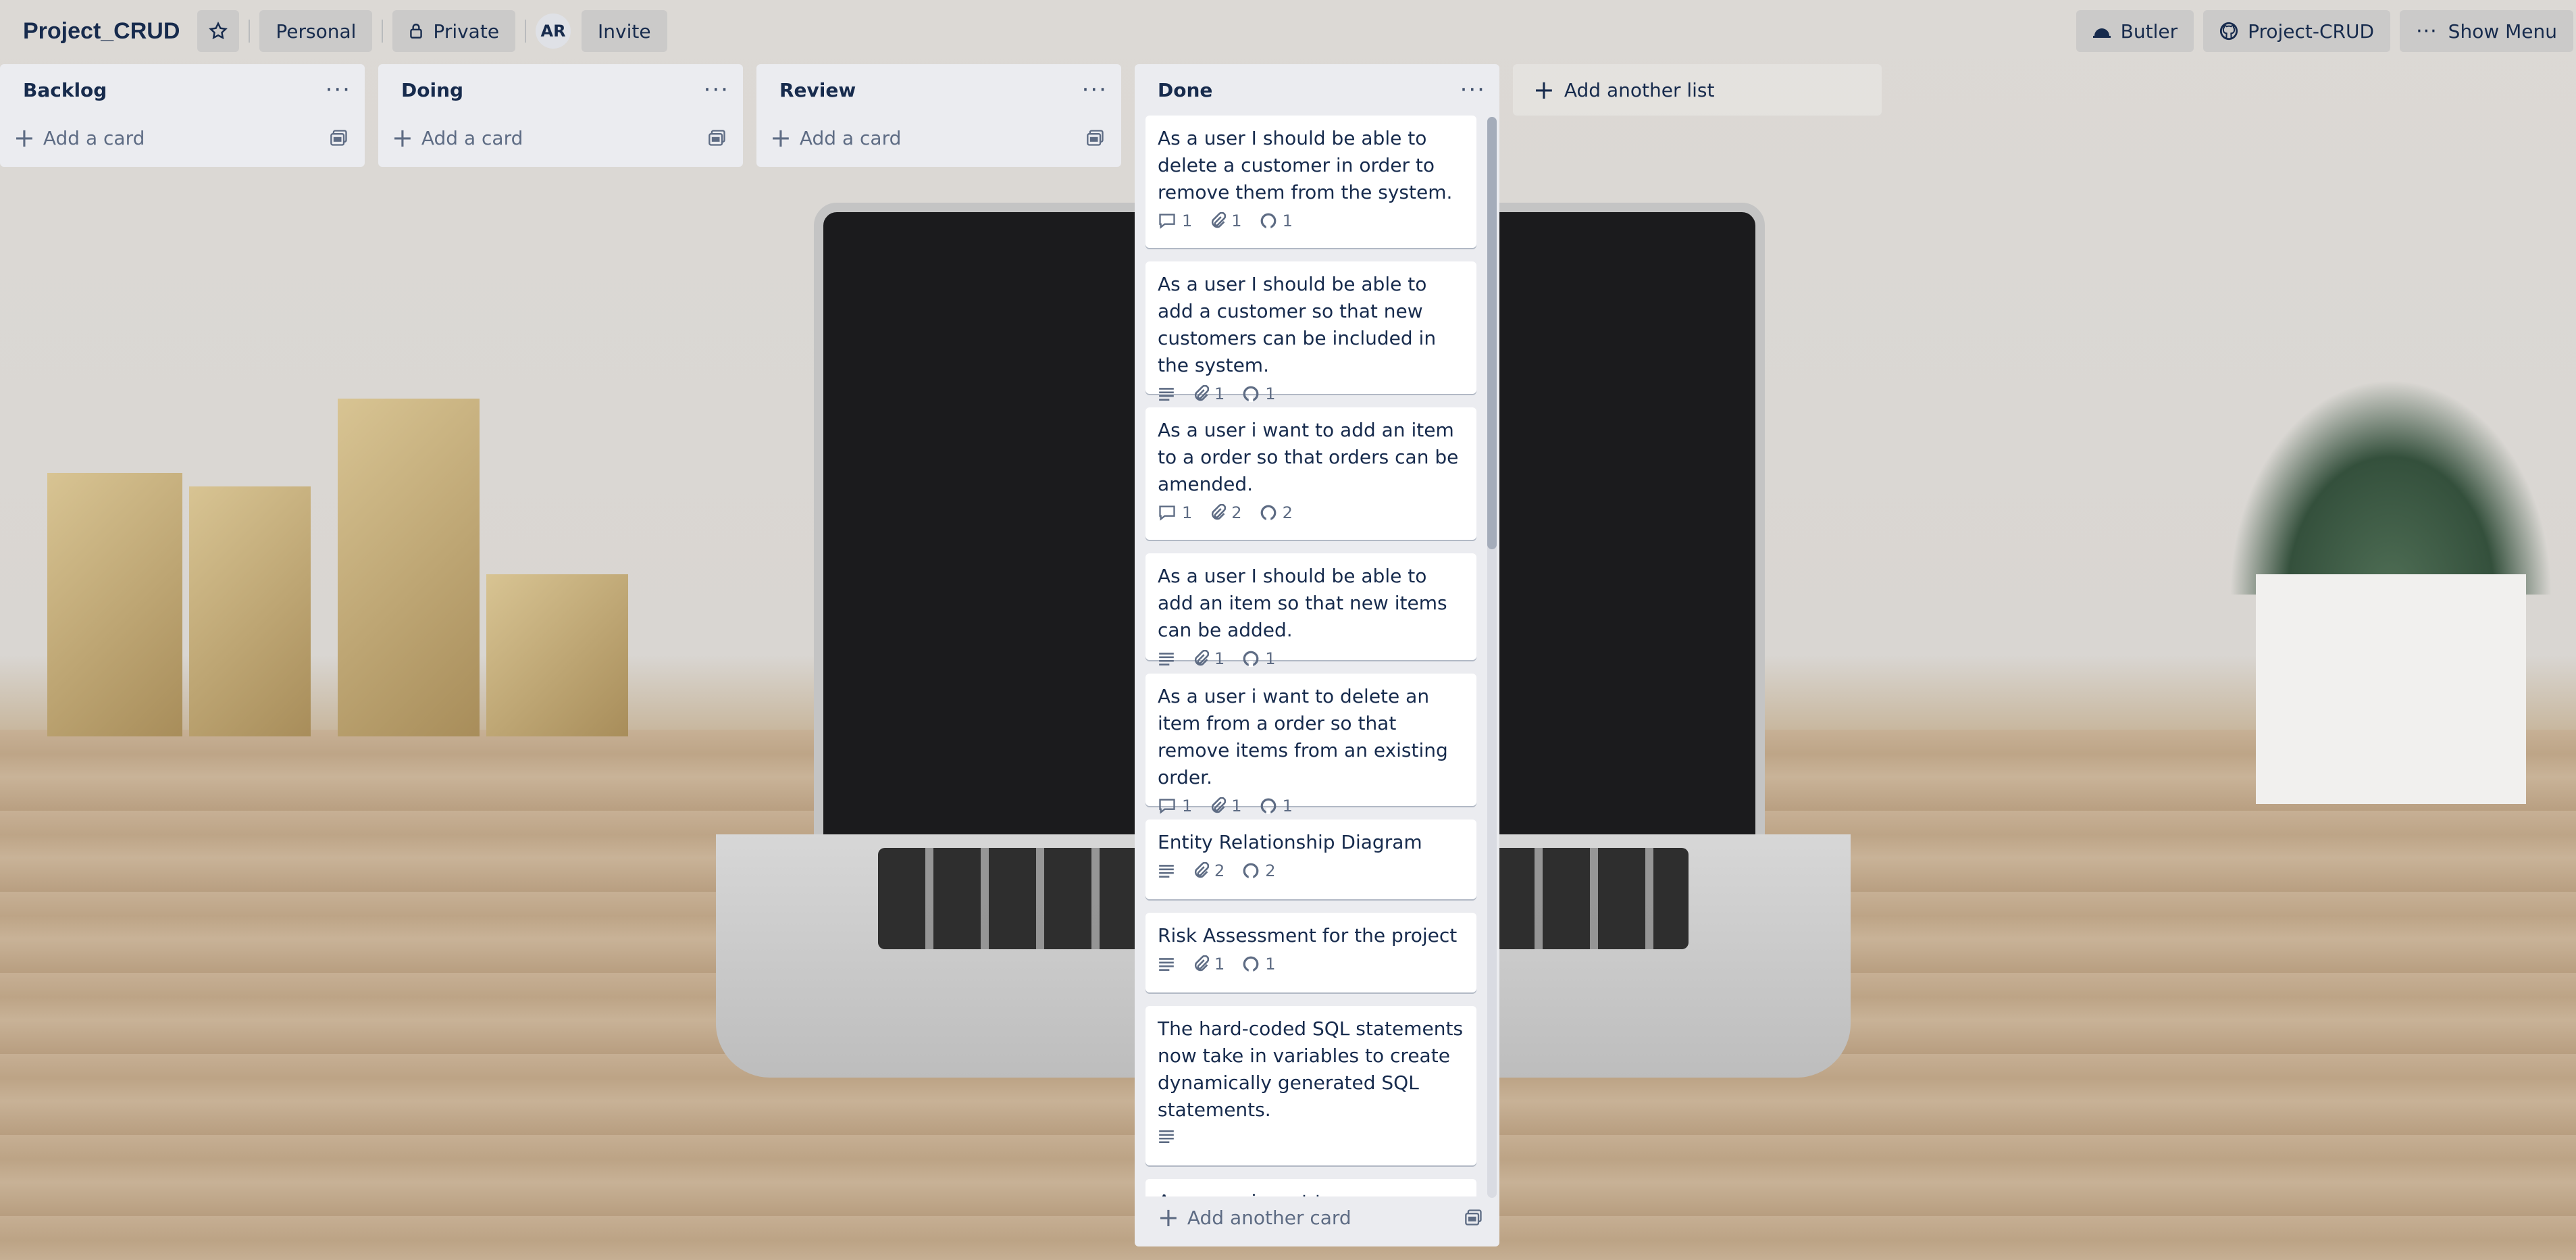 This screenshot has height=1260, width=2576. I want to click on show-menu-button: ··· Show Menu, so click(2486, 31).